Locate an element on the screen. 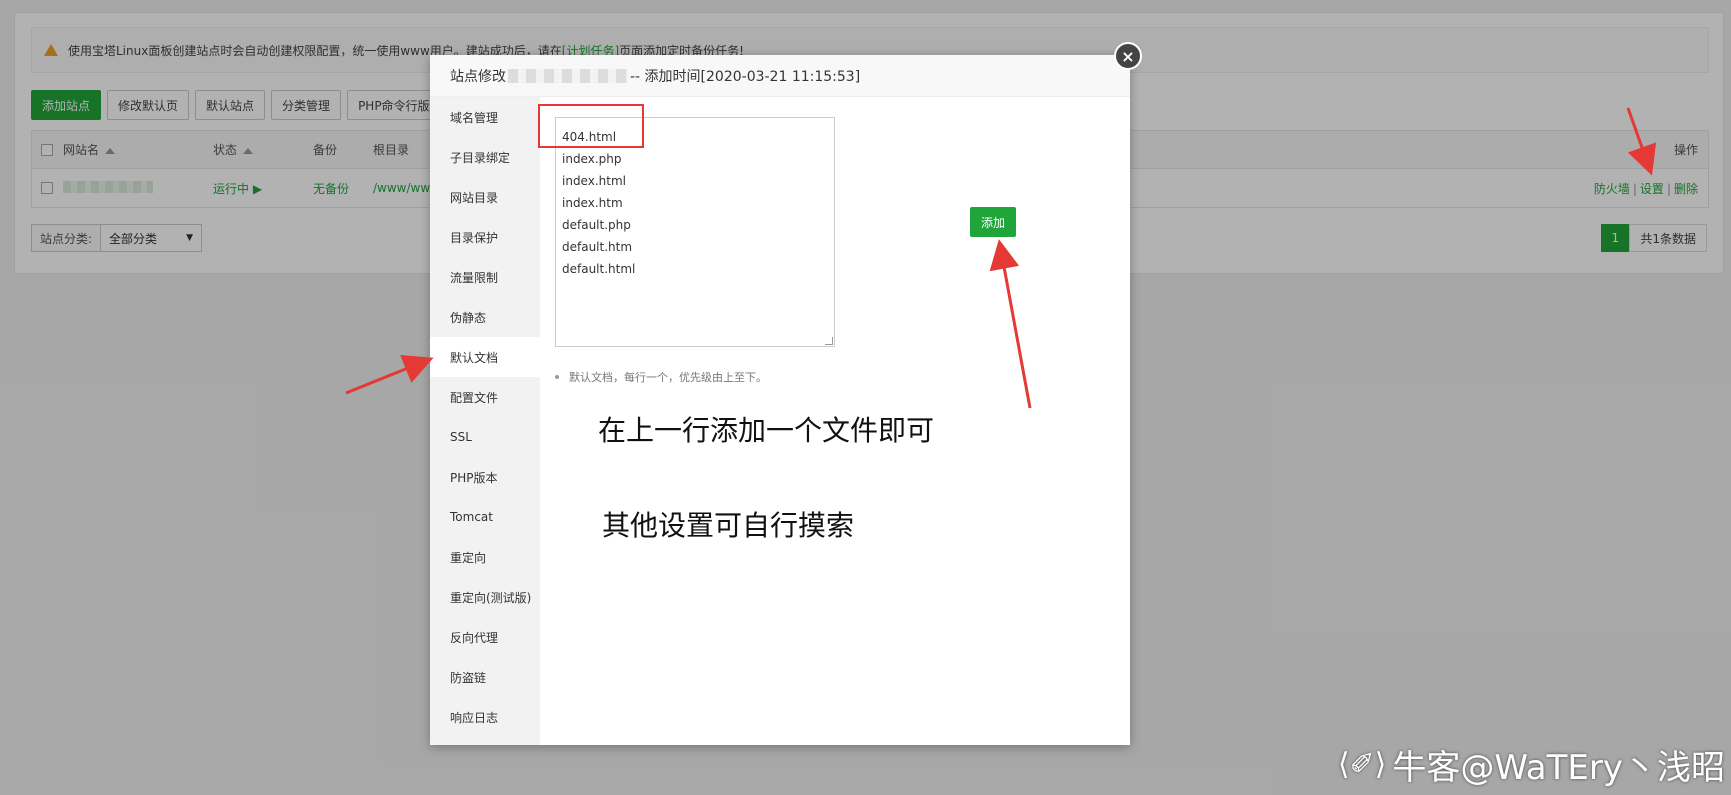  watermark: ⟨✐⟩ 牛客@WaTEry丶浅昭 is located at coordinates (1531, 764).